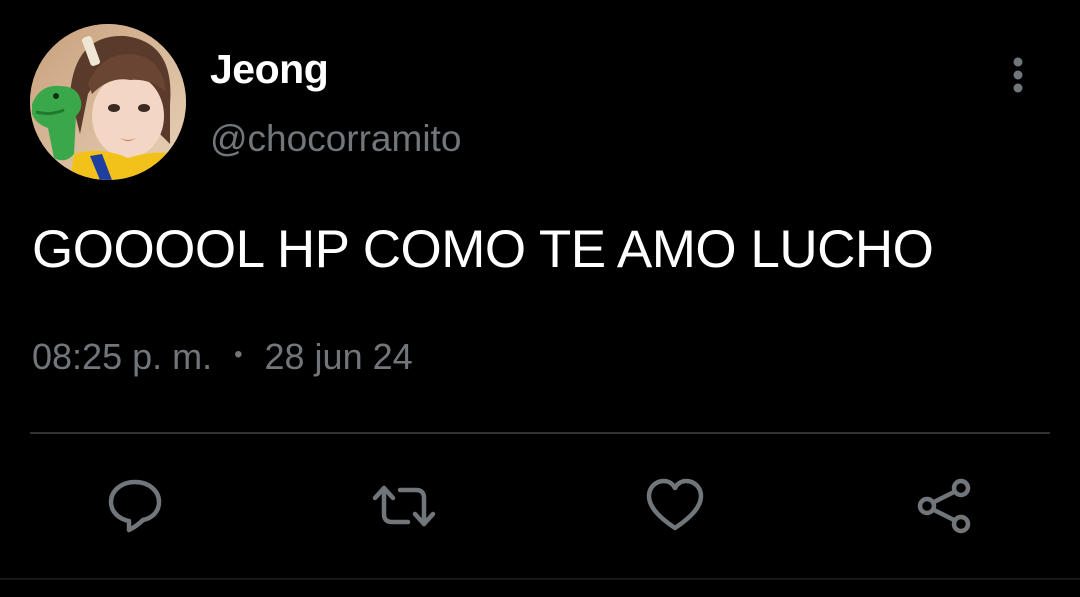  Describe the element at coordinates (269, 69) in the screenshot. I see `author-display-name: Jeong` at that location.